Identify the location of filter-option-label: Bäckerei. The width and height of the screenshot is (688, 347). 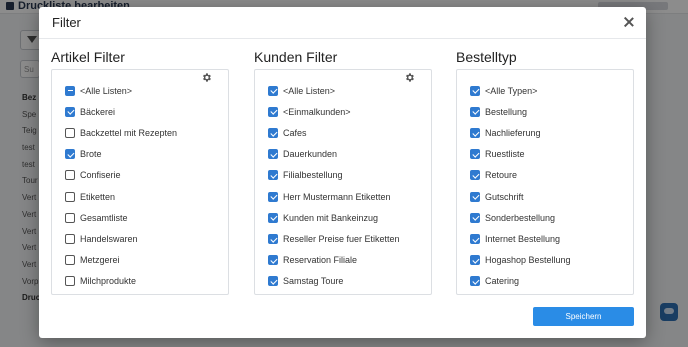
(98, 111).